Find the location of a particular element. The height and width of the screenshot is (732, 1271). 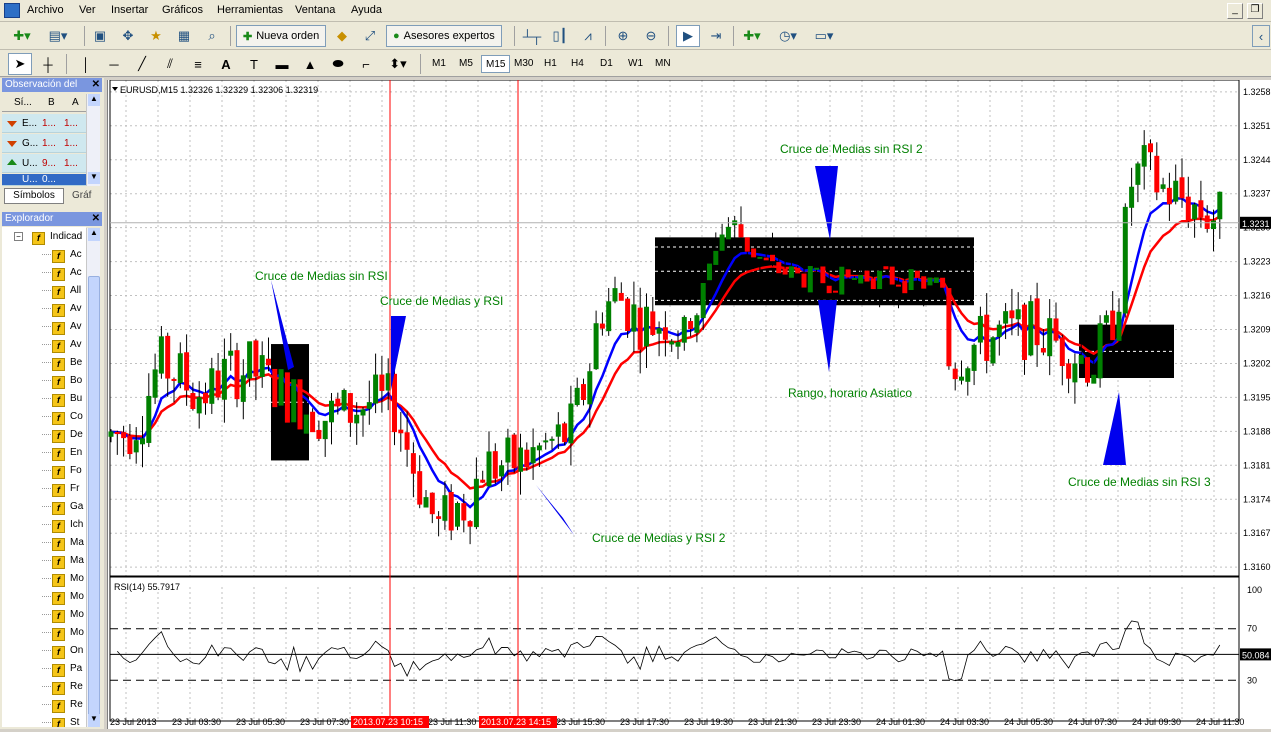

tf-m5: M5 is located at coordinates (466, 64).